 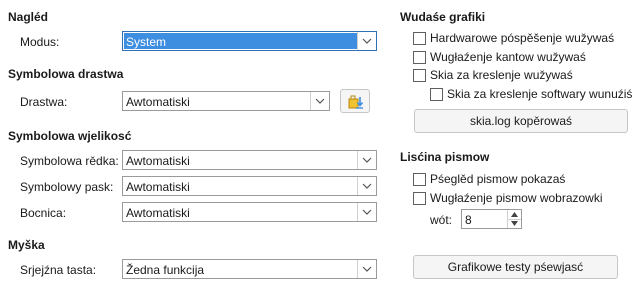 What do you see at coordinates (158, 213) in the screenshot?
I see `bocnica-value: Awtomatiski` at bounding box center [158, 213].